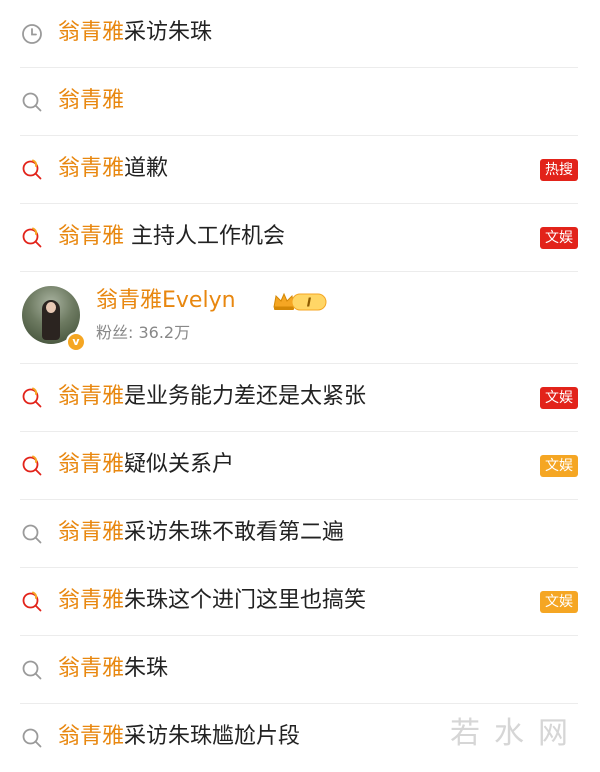 The image size is (600, 772). What do you see at coordinates (212, 736) in the screenshot?
I see `suggestion-rest: 采访朱珠尴尬片段` at bounding box center [212, 736].